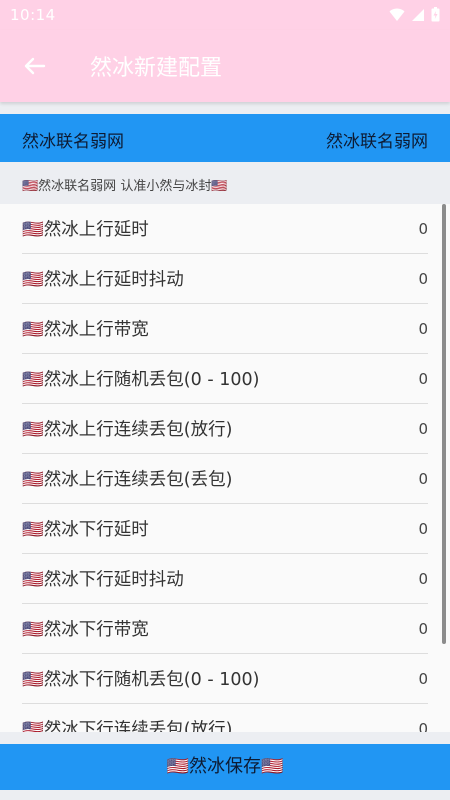  What do you see at coordinates (444, 424) in the screenshot?
I see `scrollbar` at bounding box center [444, 424].